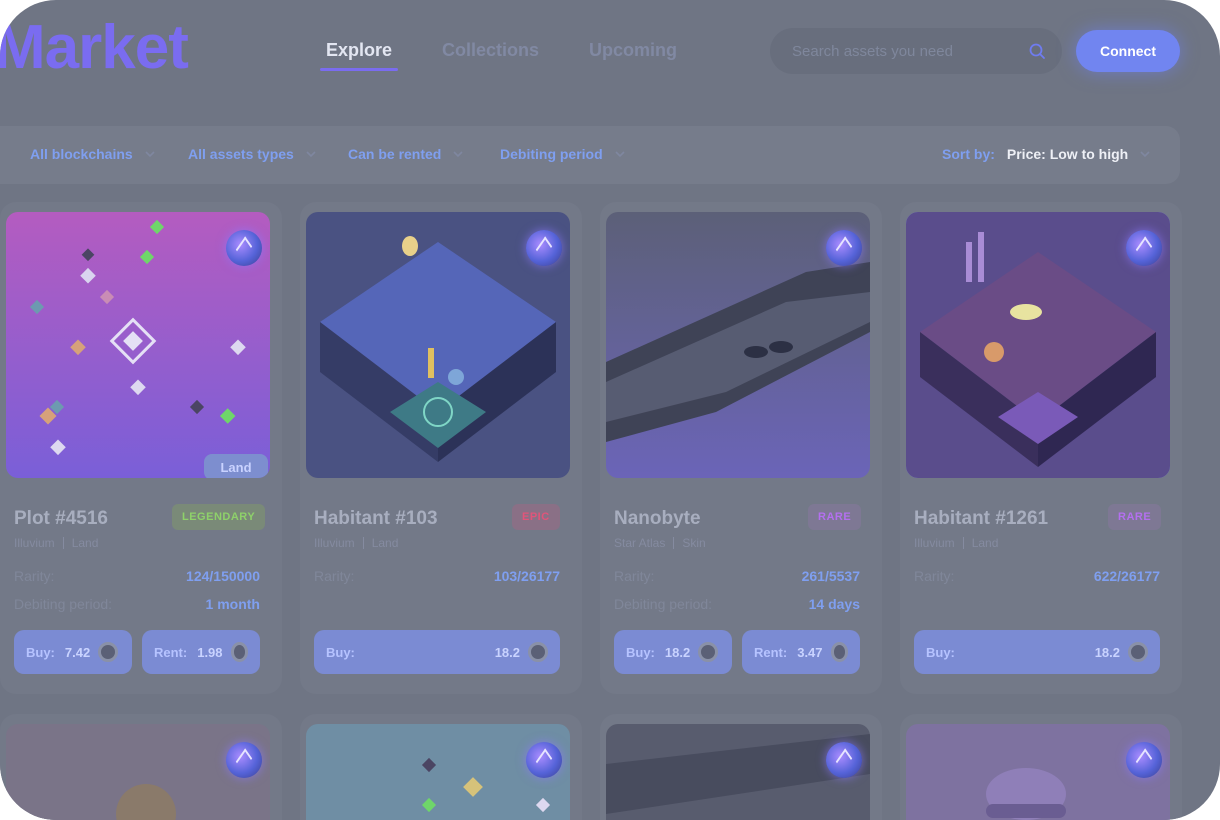  I want to click on filter-asset-types: All assets types, so click(252, 154).